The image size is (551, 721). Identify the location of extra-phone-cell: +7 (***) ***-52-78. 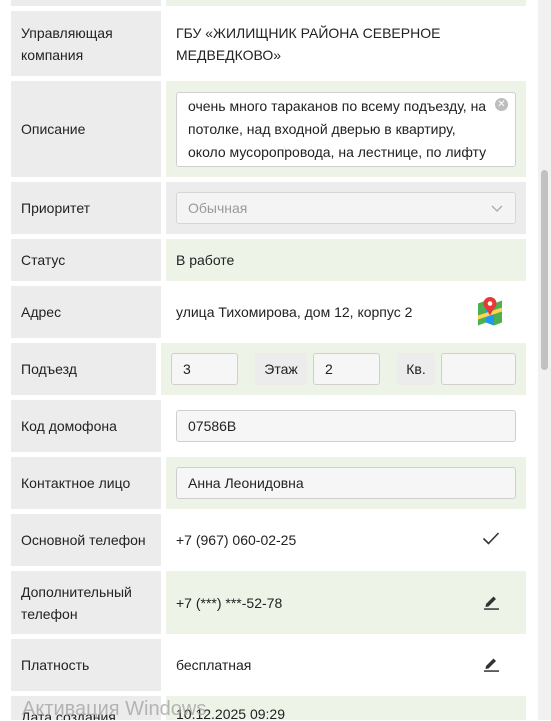
(346, 602).